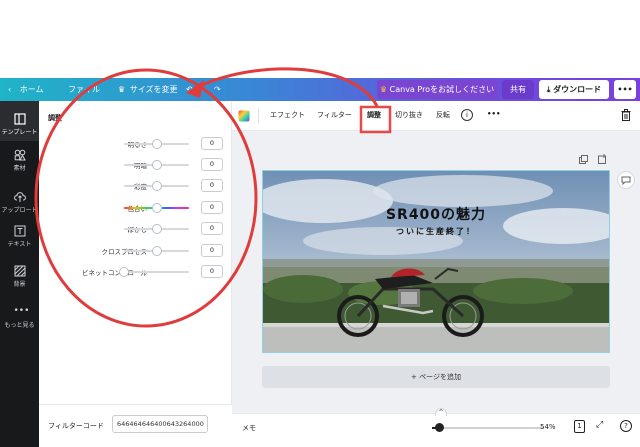  Describe the element at coordinates (244, 116) in the screenshot. I see `color-picker-icon` at that location.